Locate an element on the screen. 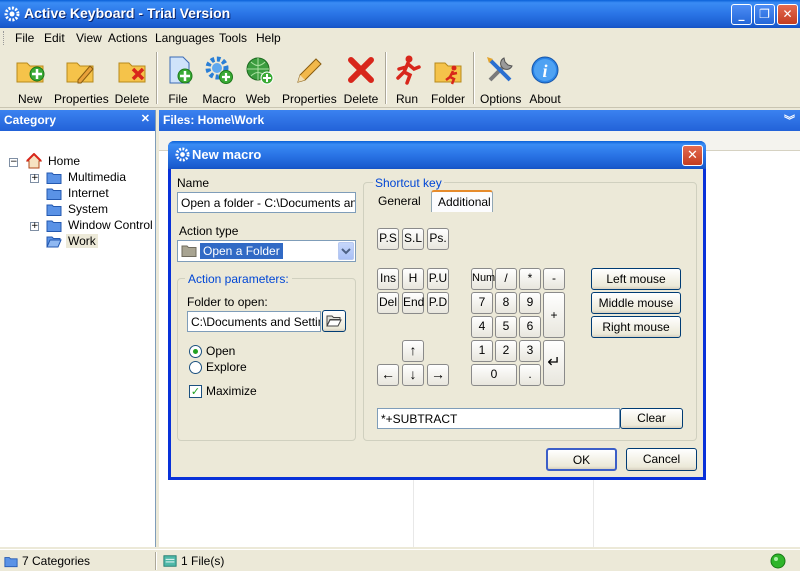 Image resolution: width=800 pixels, height=571 pixels. minimize-button: _ is located at coordinates (741, 14).